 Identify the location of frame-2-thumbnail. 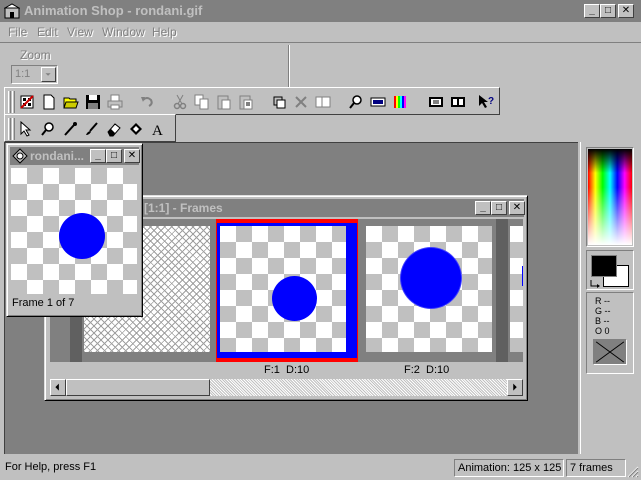
(429, 289).